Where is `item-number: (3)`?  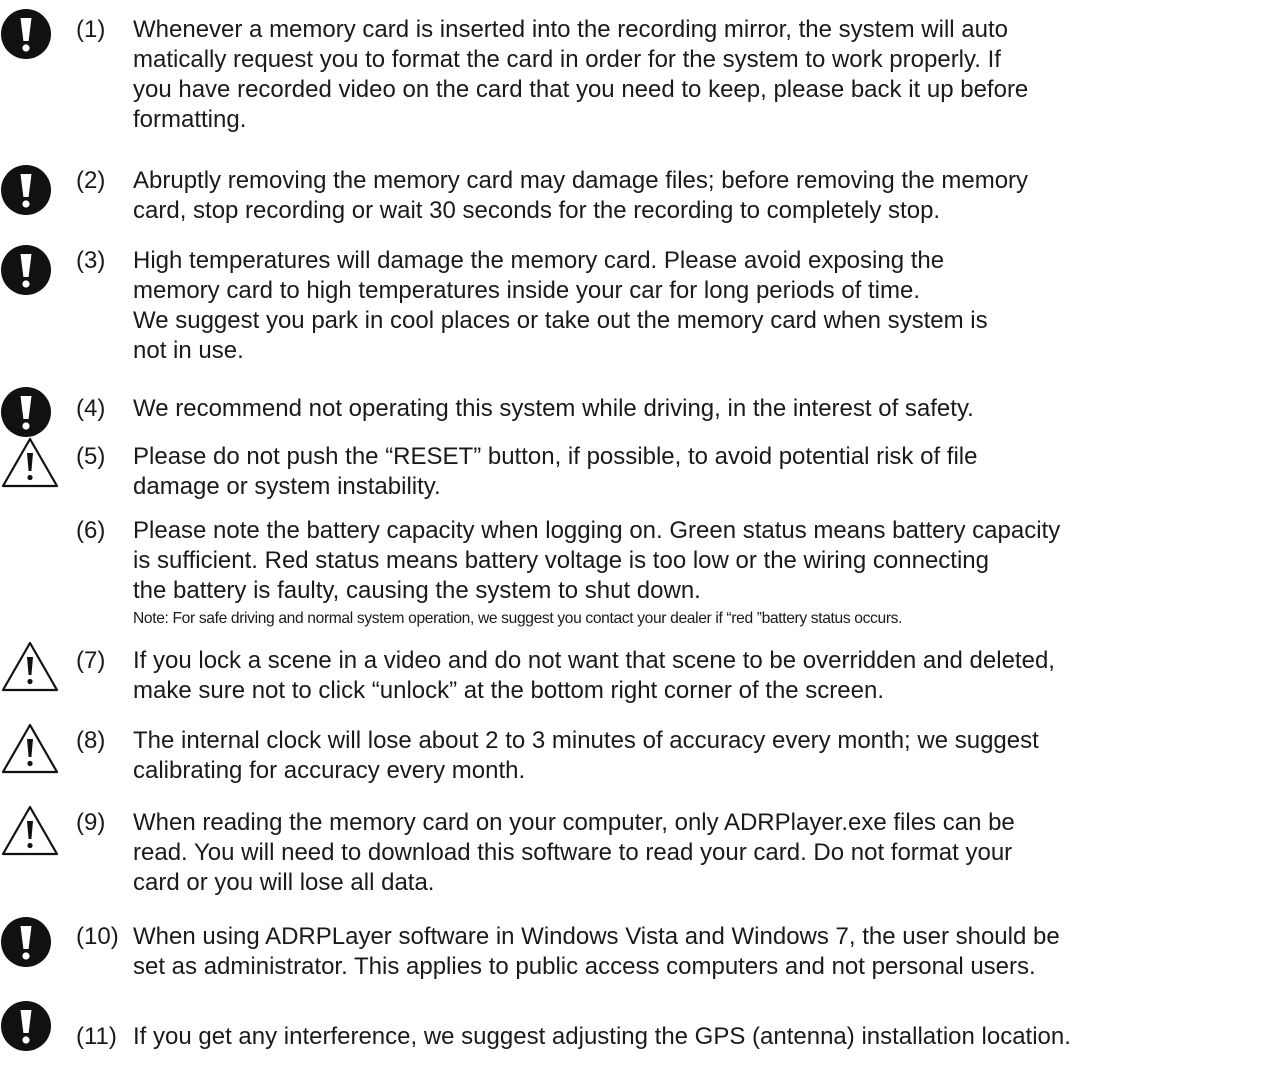 item-number: (3) is located at coordinates (91, 260).